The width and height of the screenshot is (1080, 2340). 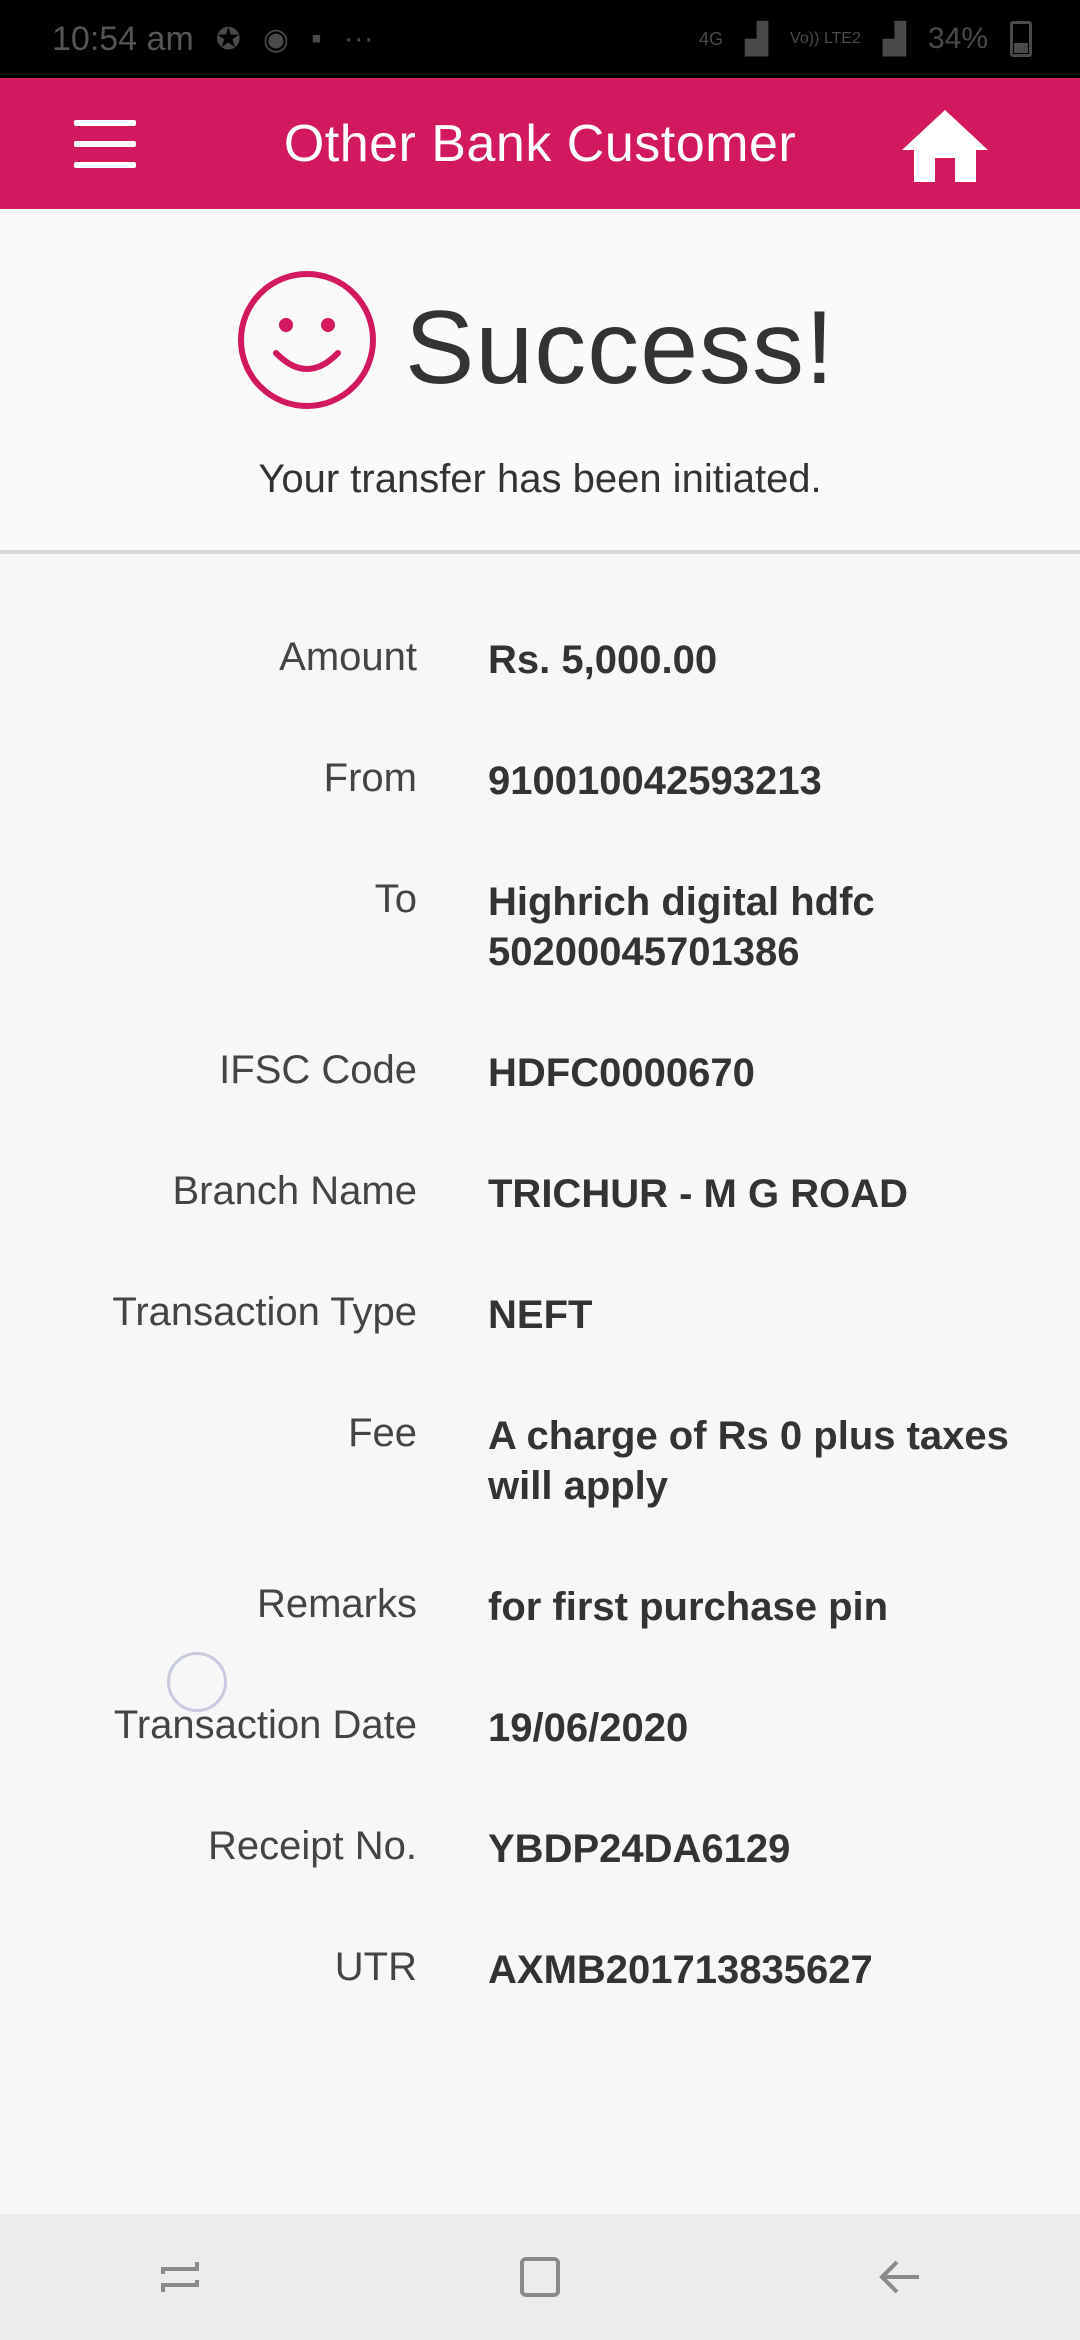 What do you see at coordinates (375, 1967) in the screenshot?
I see `detail-label: UTR` at bounding box center [375, 1967].